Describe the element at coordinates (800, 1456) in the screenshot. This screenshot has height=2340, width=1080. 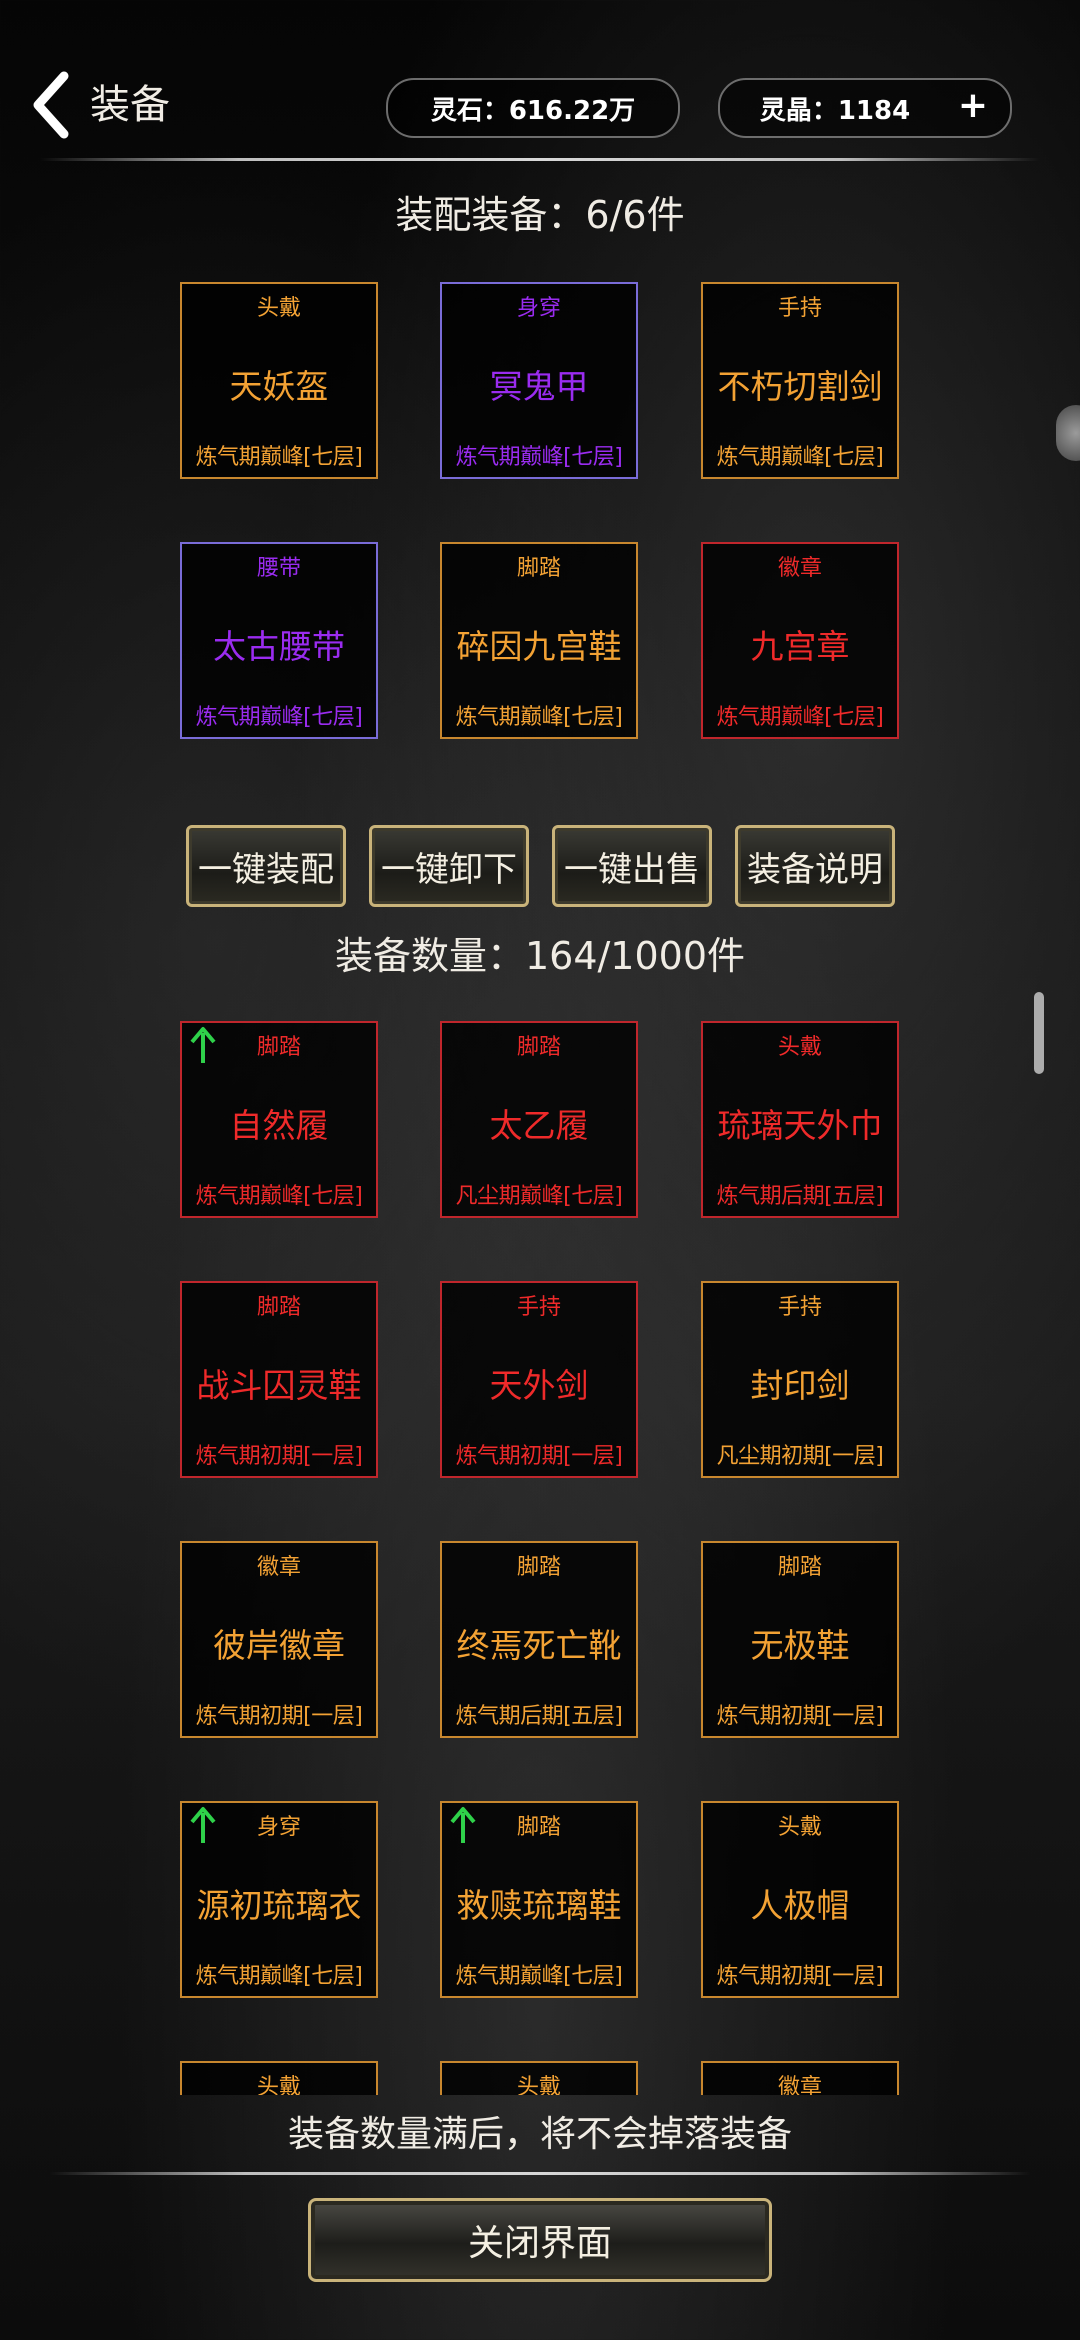
I see `item-level: 凡尘期初期[一层]` at that location.